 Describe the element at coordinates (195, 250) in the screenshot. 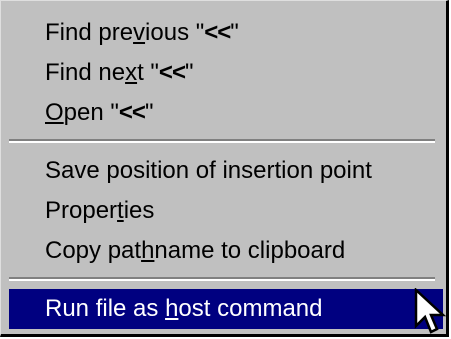

I see `menu-item-label: Copy pathname to clipboard` at that location.